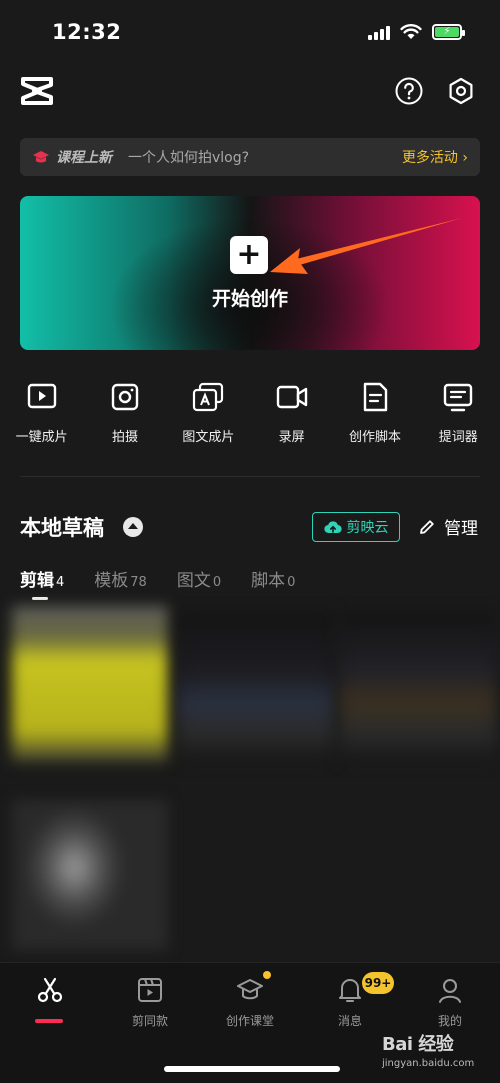 The width and height of the screenshot is (500, 1083). I want to click on nav-label: 剪同款, so click(149, 1021).